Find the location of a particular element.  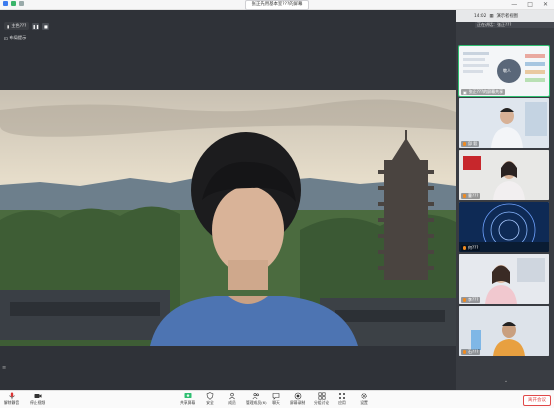

share-screen-button: 共享屏幕 is located at coordinates (187, 399).